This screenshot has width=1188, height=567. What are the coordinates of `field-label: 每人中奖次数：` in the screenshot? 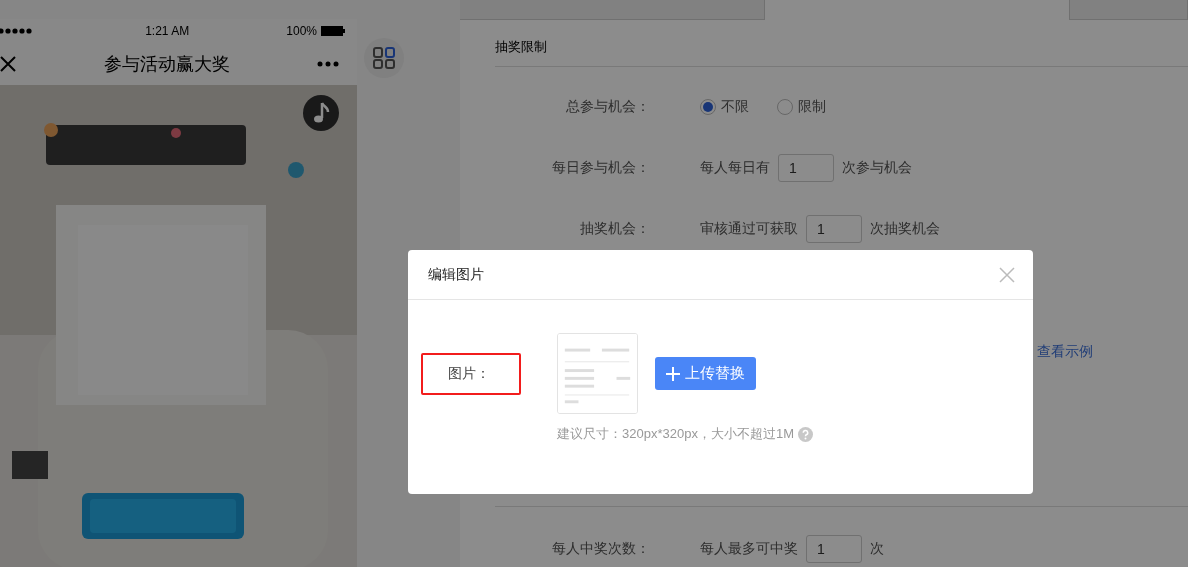 It's located at (600, 549).